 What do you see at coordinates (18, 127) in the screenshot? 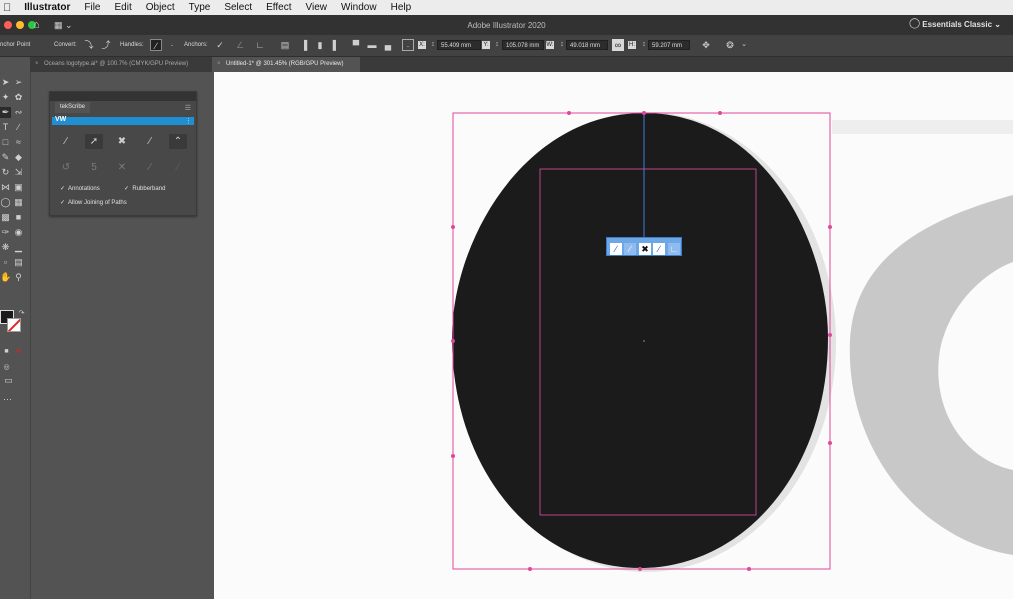
I see `line-tool-icon: ∕` at bounding box center [18, 127].